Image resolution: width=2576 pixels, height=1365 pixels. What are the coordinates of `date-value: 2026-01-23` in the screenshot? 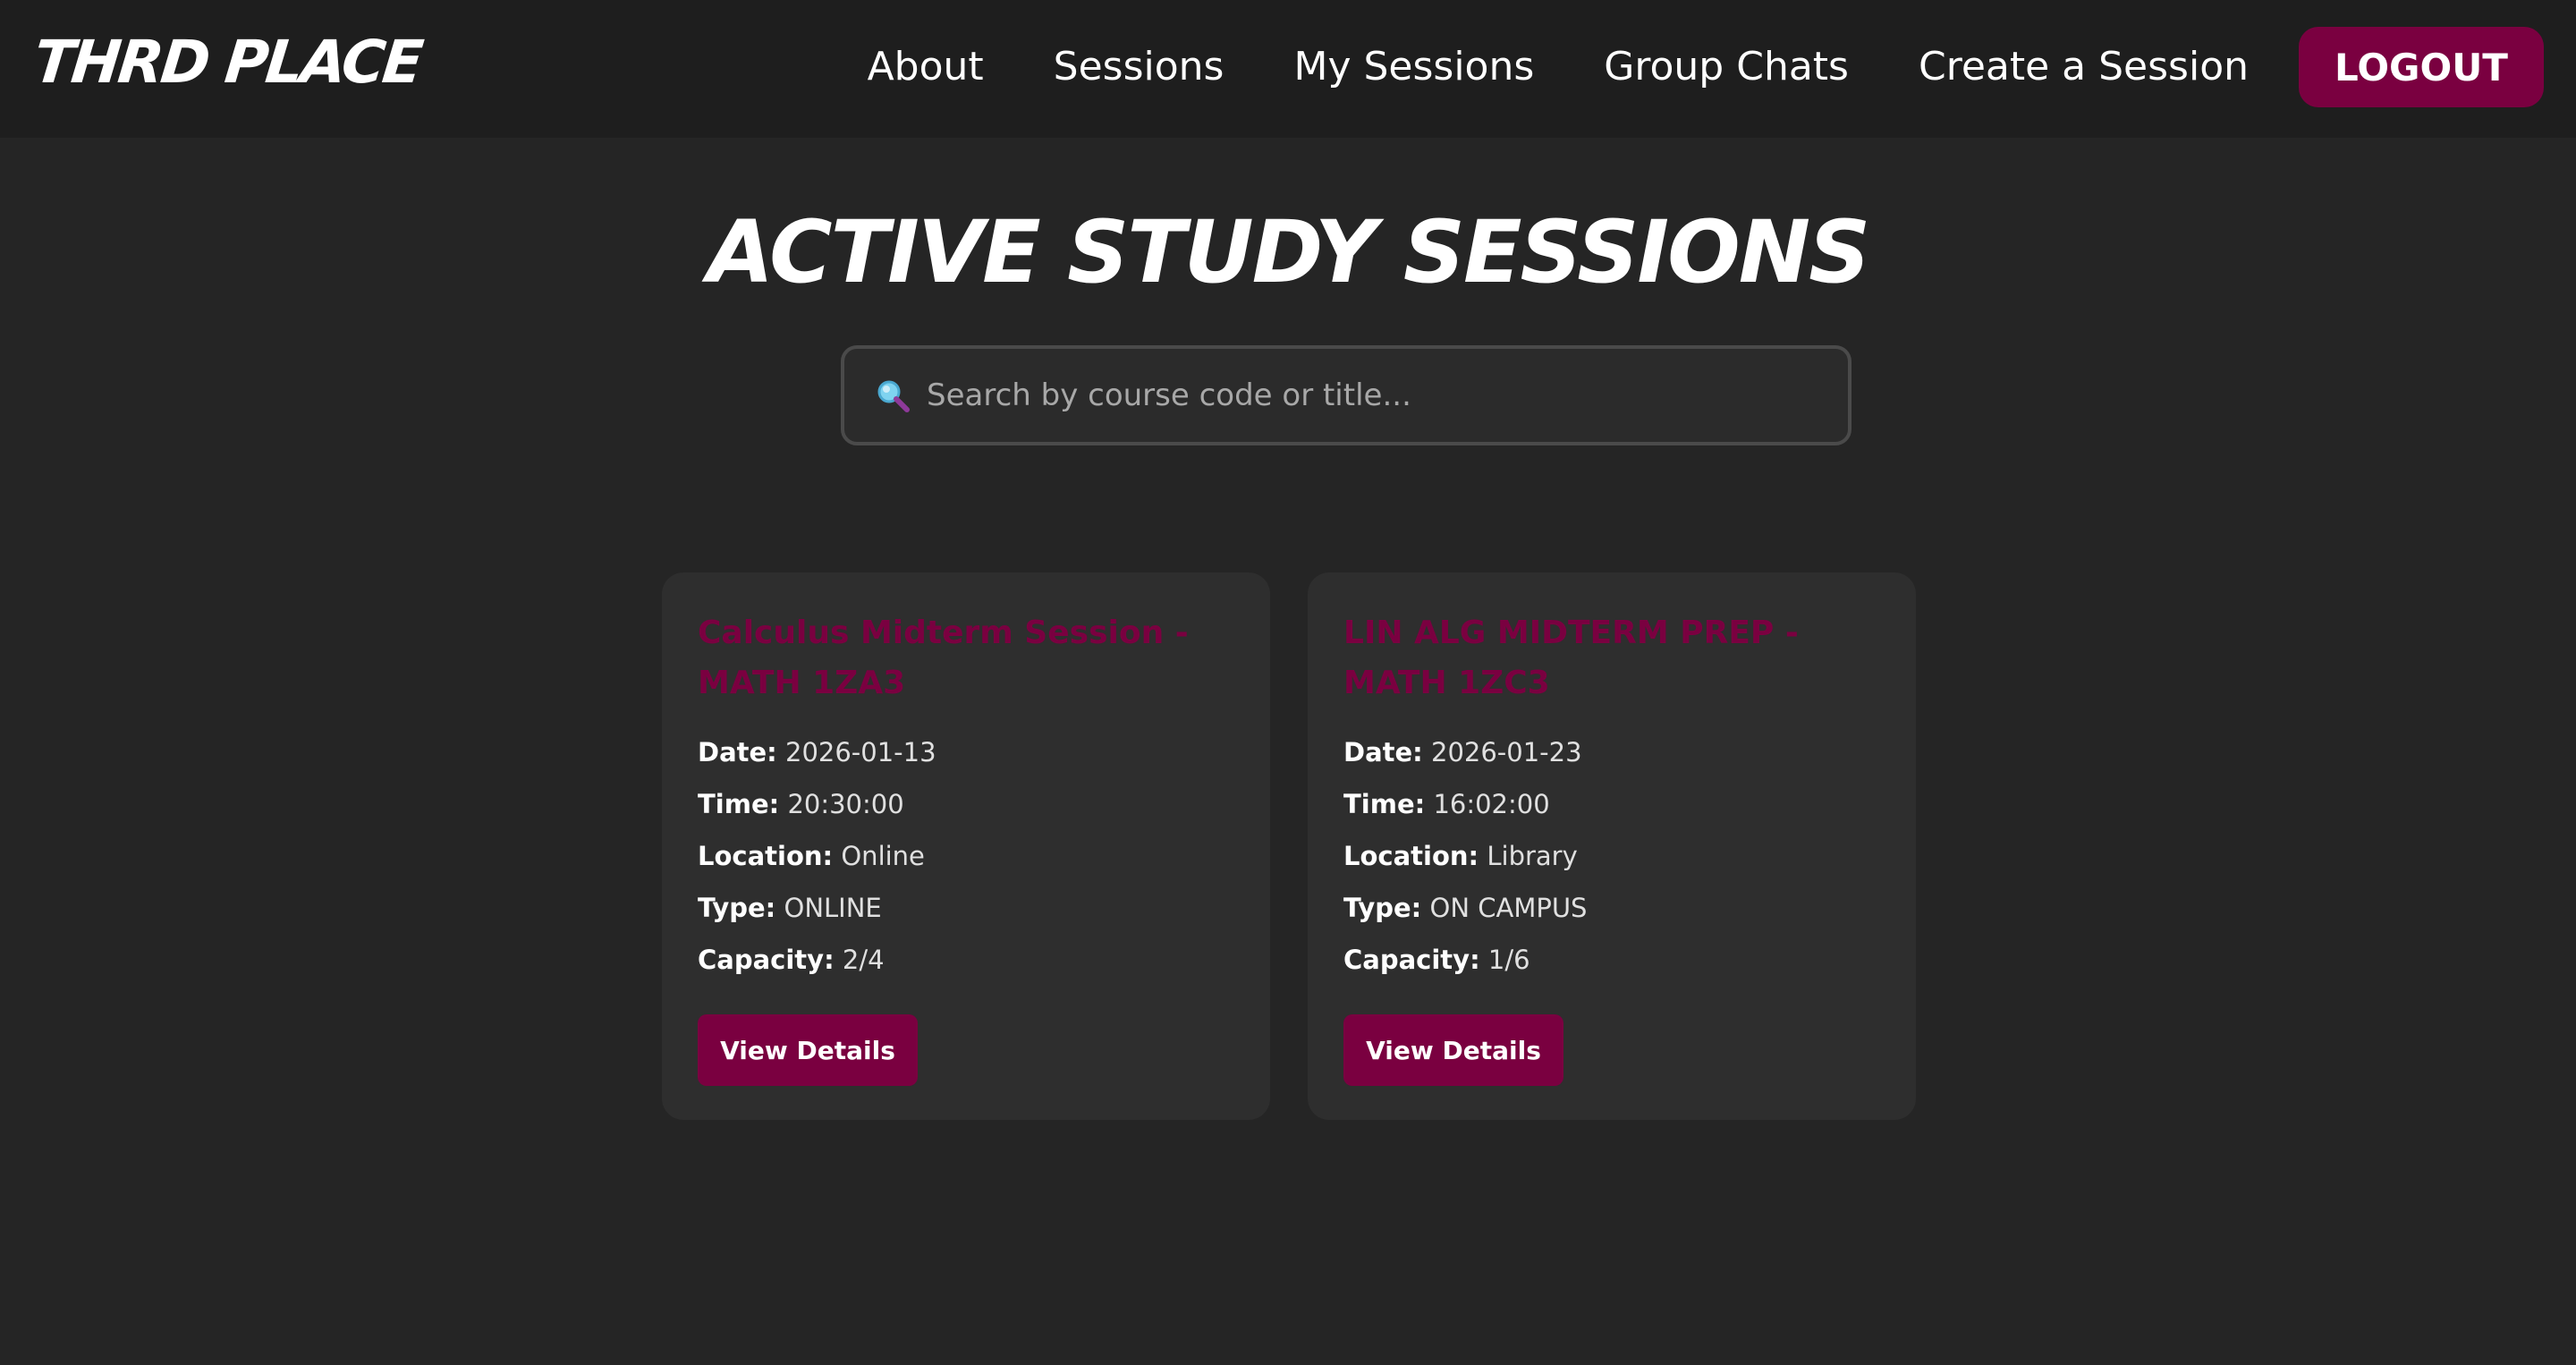 It's located at (1506, 752).